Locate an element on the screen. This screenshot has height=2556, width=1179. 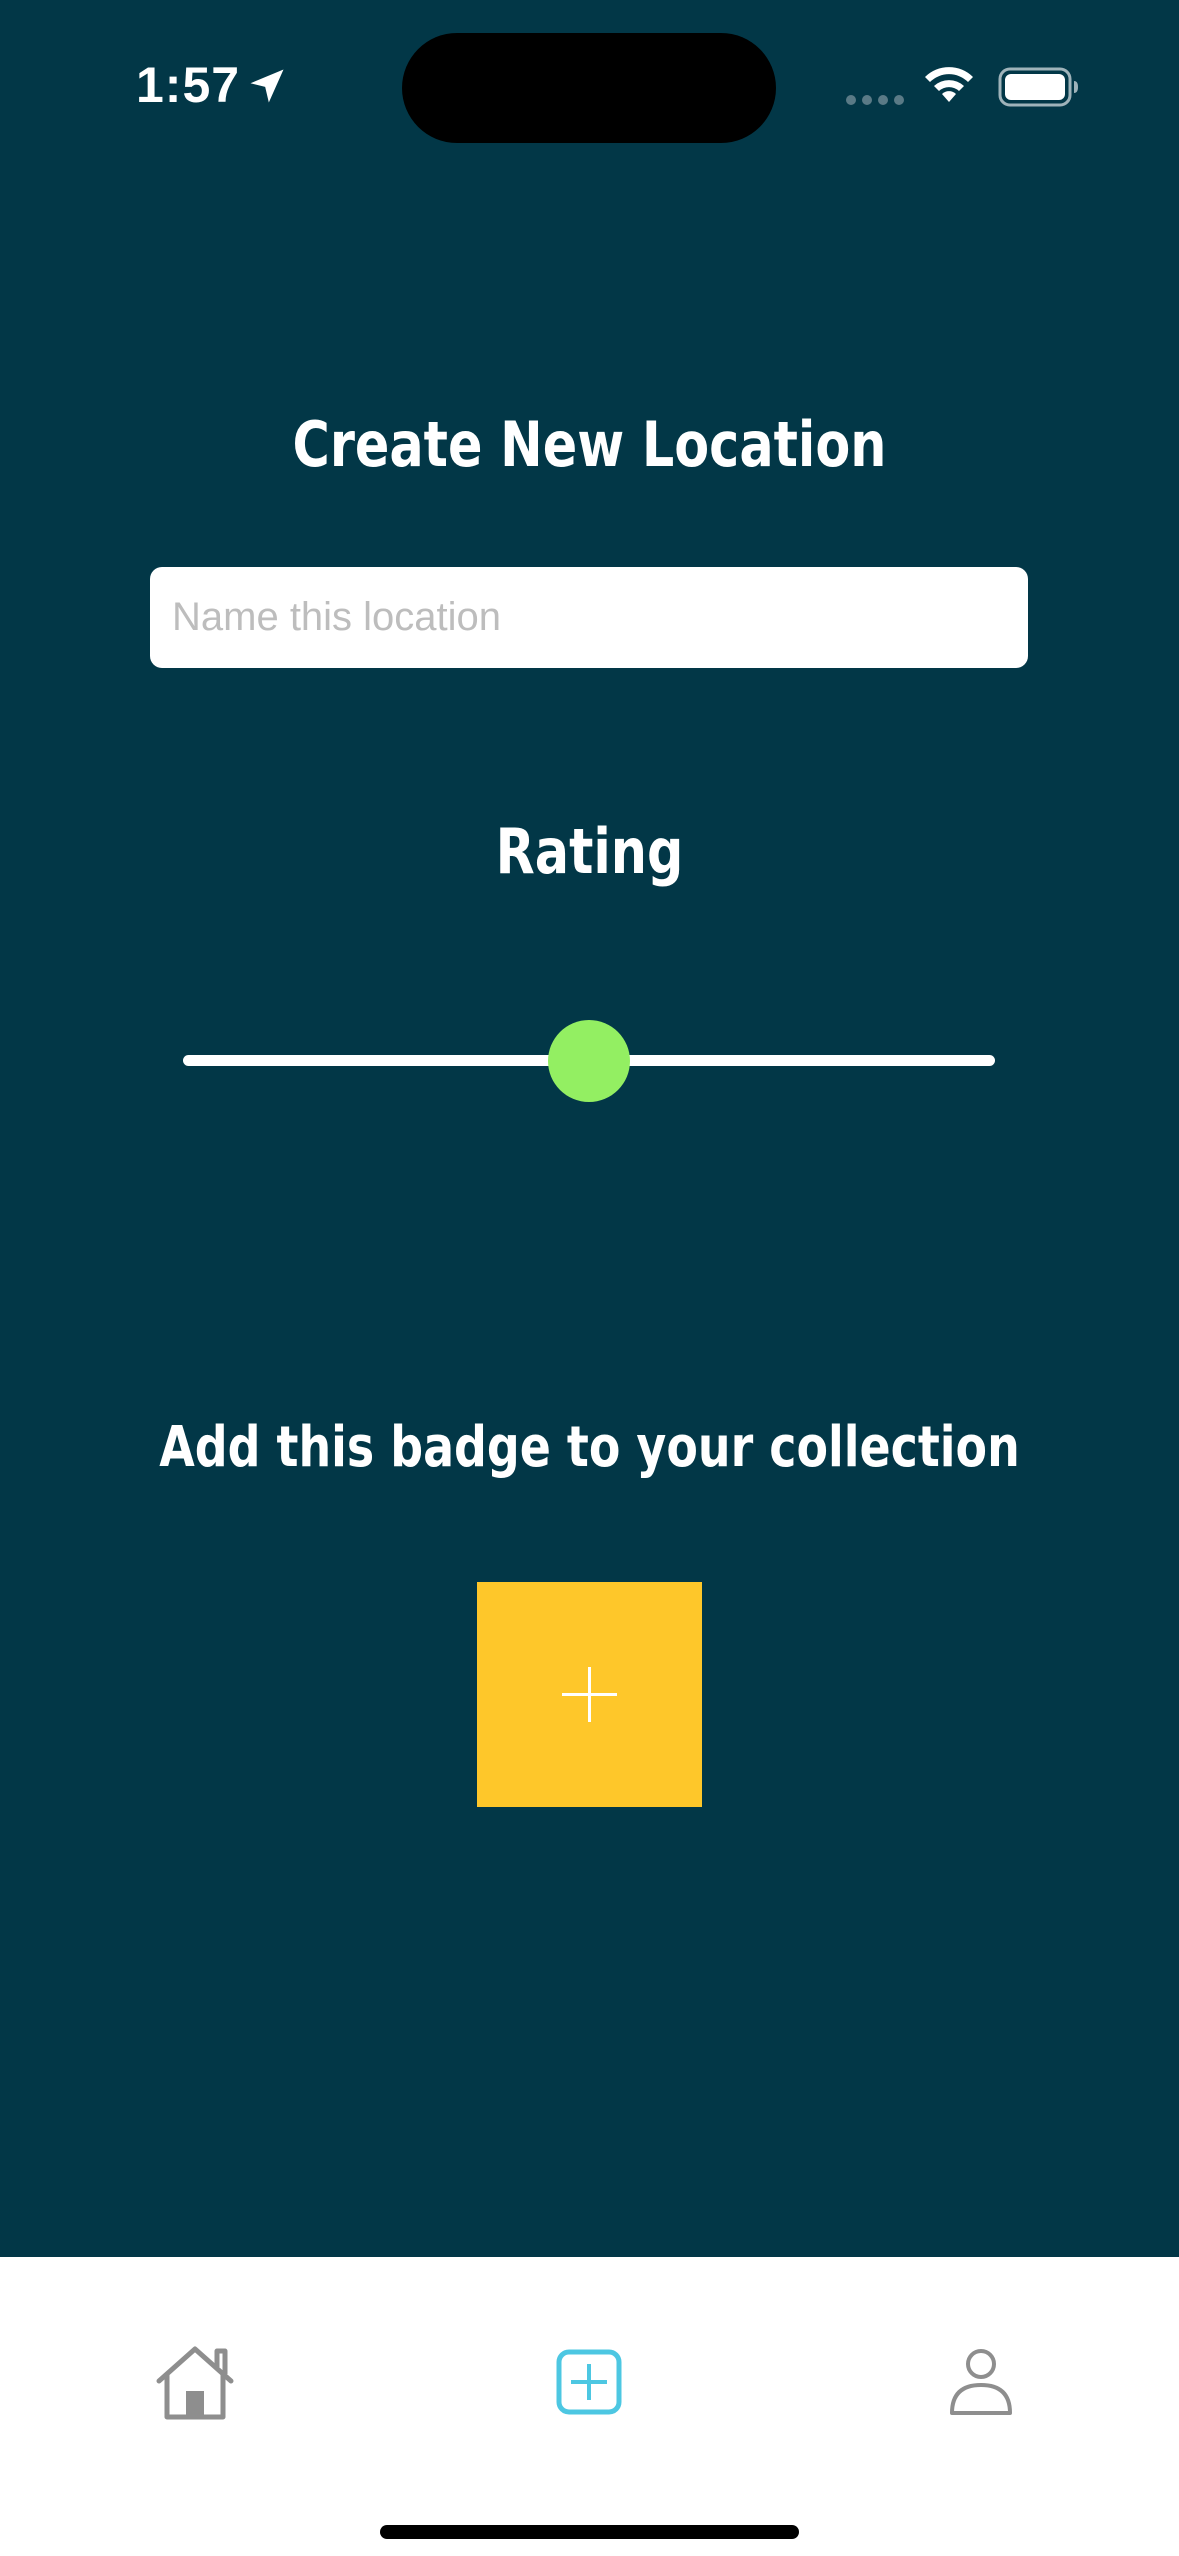
rating-slider is located at coordinates (589, 1060).